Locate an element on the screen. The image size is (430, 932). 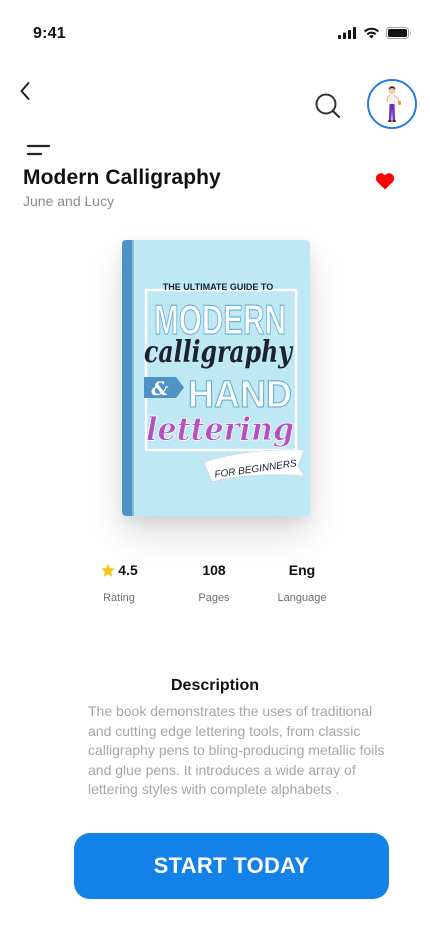
search-button is located at coordinates (328, 106).